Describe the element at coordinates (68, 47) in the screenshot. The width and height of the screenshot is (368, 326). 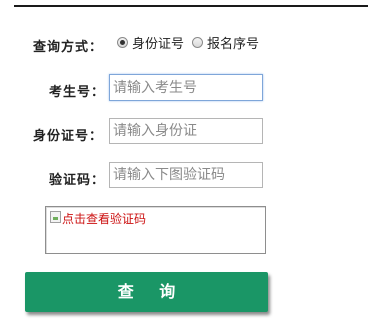
I see `query-method-label: 查询方式：` at that location.